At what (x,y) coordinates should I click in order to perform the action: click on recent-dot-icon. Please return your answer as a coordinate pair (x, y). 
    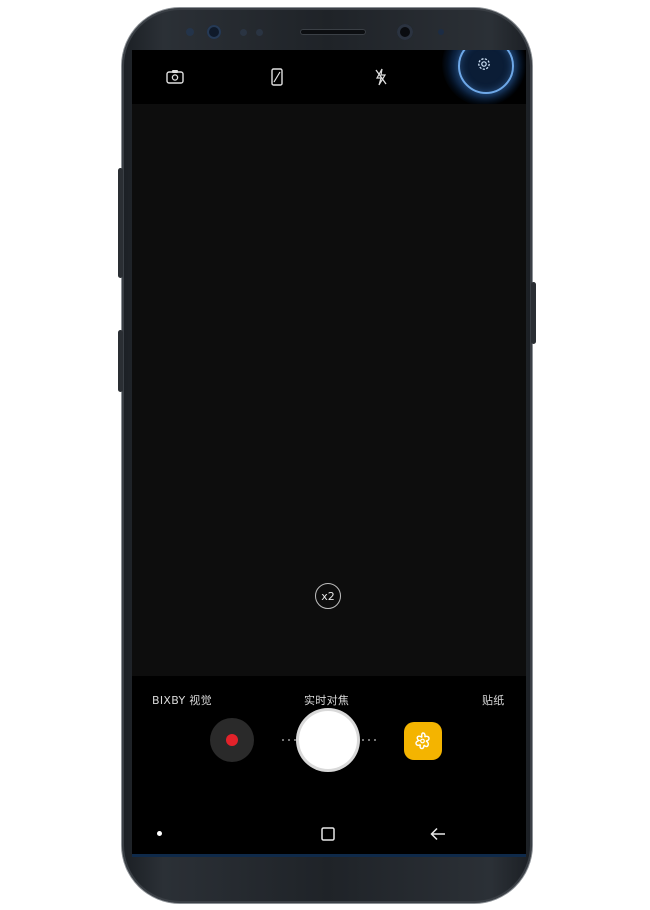
    Looking at the image, I should click on (159, 833).